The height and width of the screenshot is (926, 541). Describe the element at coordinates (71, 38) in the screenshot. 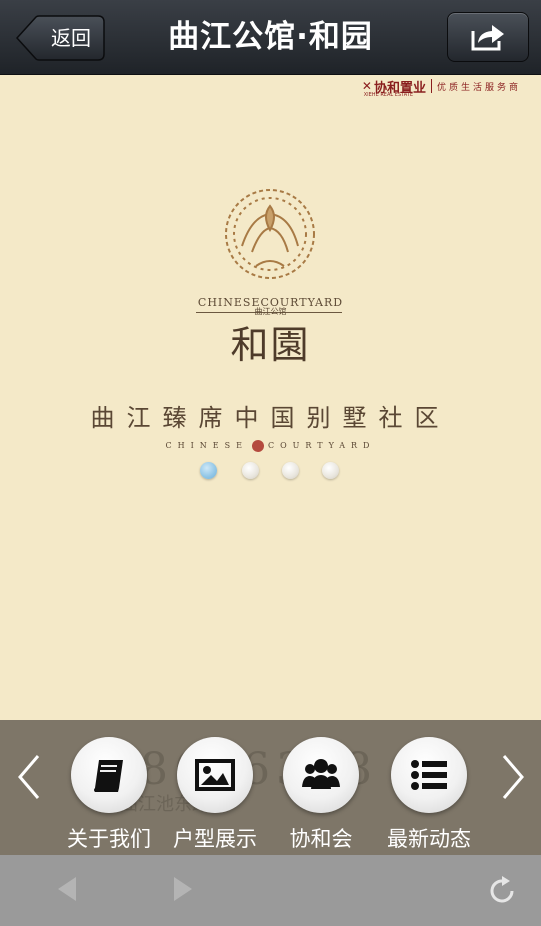

I see `back-button-label: 返回` at that location.